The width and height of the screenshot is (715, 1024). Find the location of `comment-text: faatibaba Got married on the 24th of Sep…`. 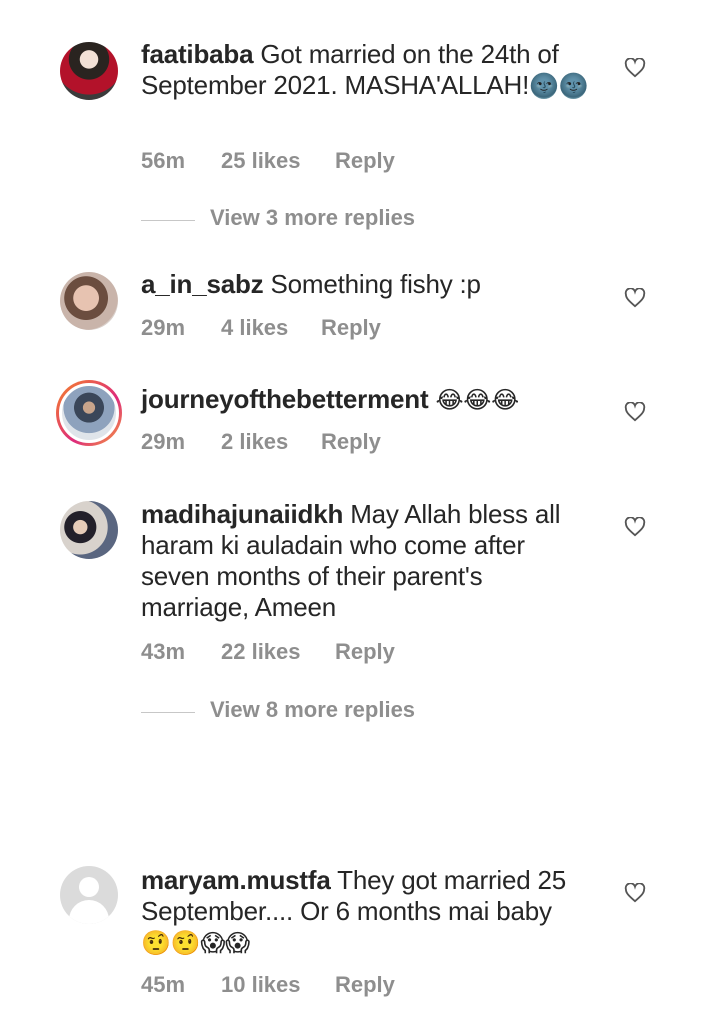

comment-text: faatibaba Got married on the 24th of Sep… is located at coordinates (366, 70).